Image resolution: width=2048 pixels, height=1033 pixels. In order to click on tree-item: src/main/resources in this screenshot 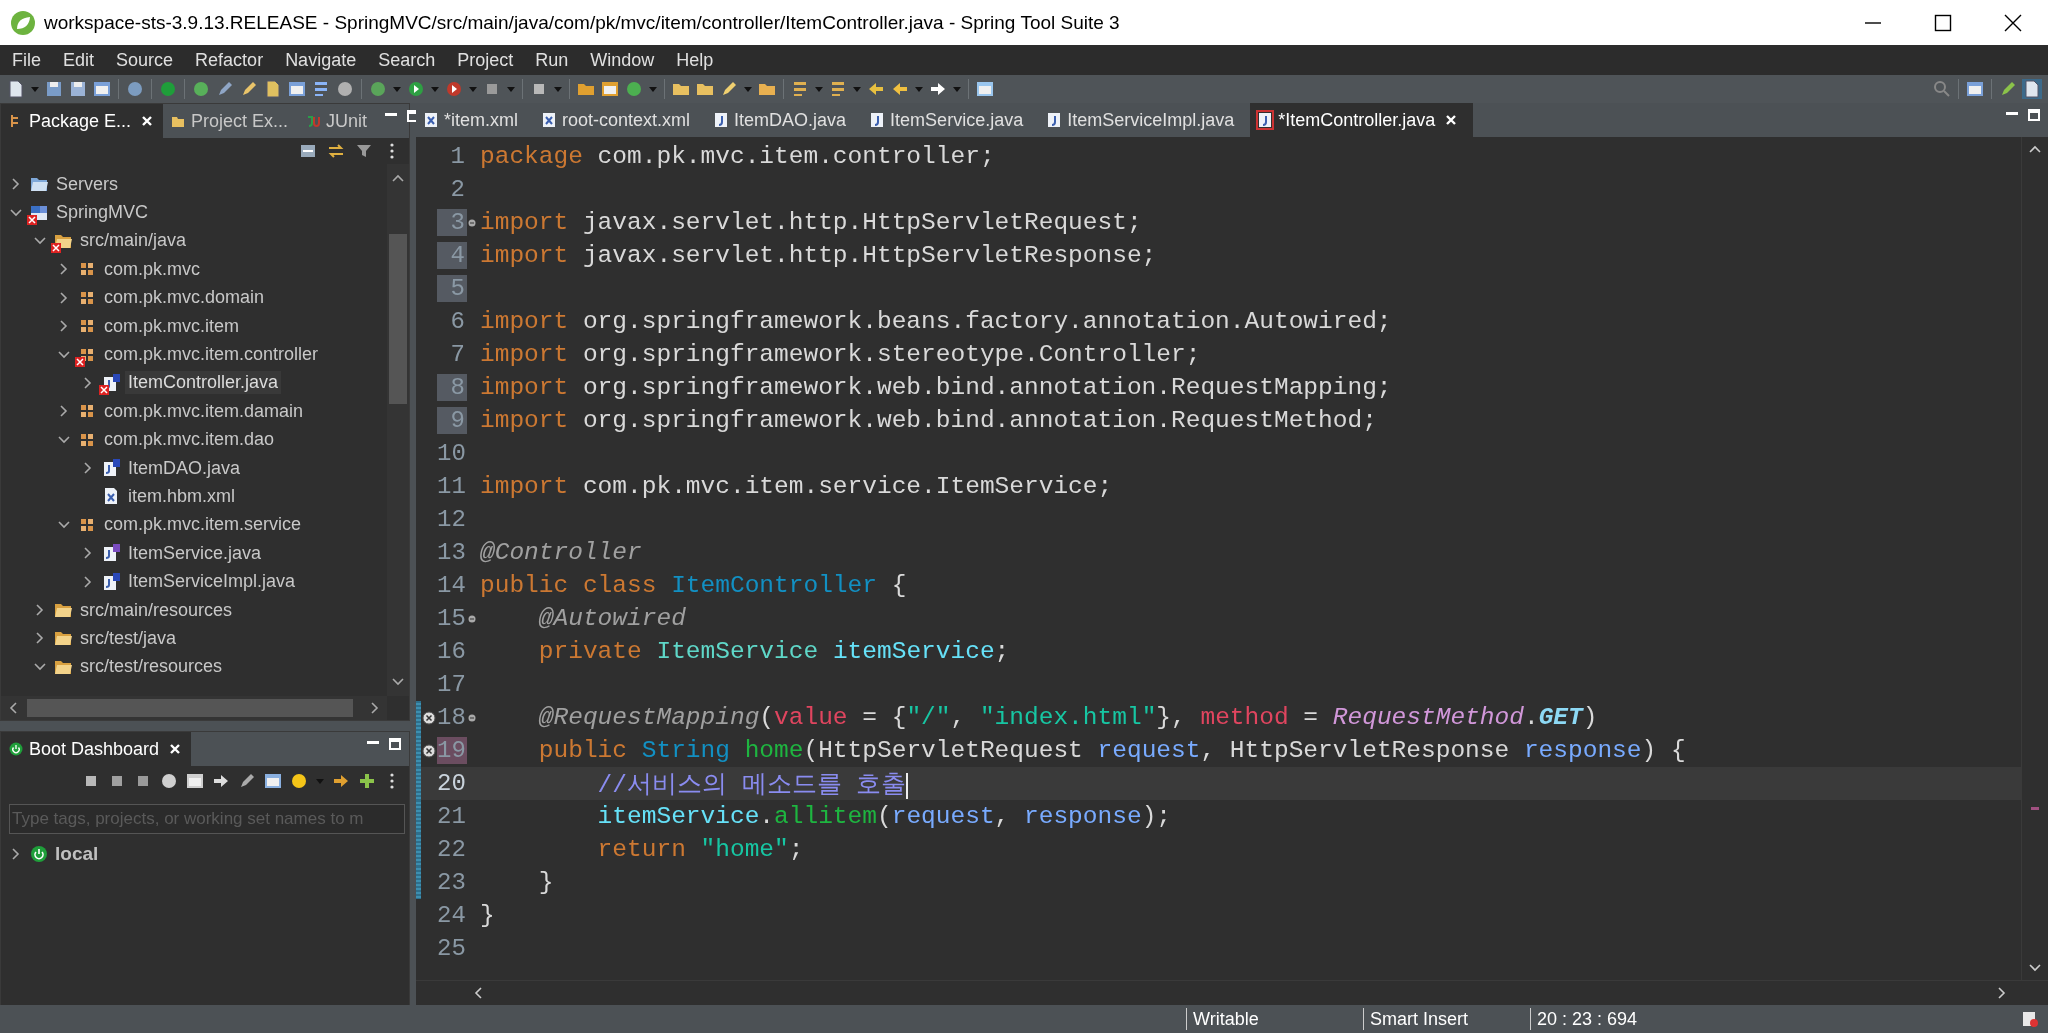, I will do `click(156, 610)`.